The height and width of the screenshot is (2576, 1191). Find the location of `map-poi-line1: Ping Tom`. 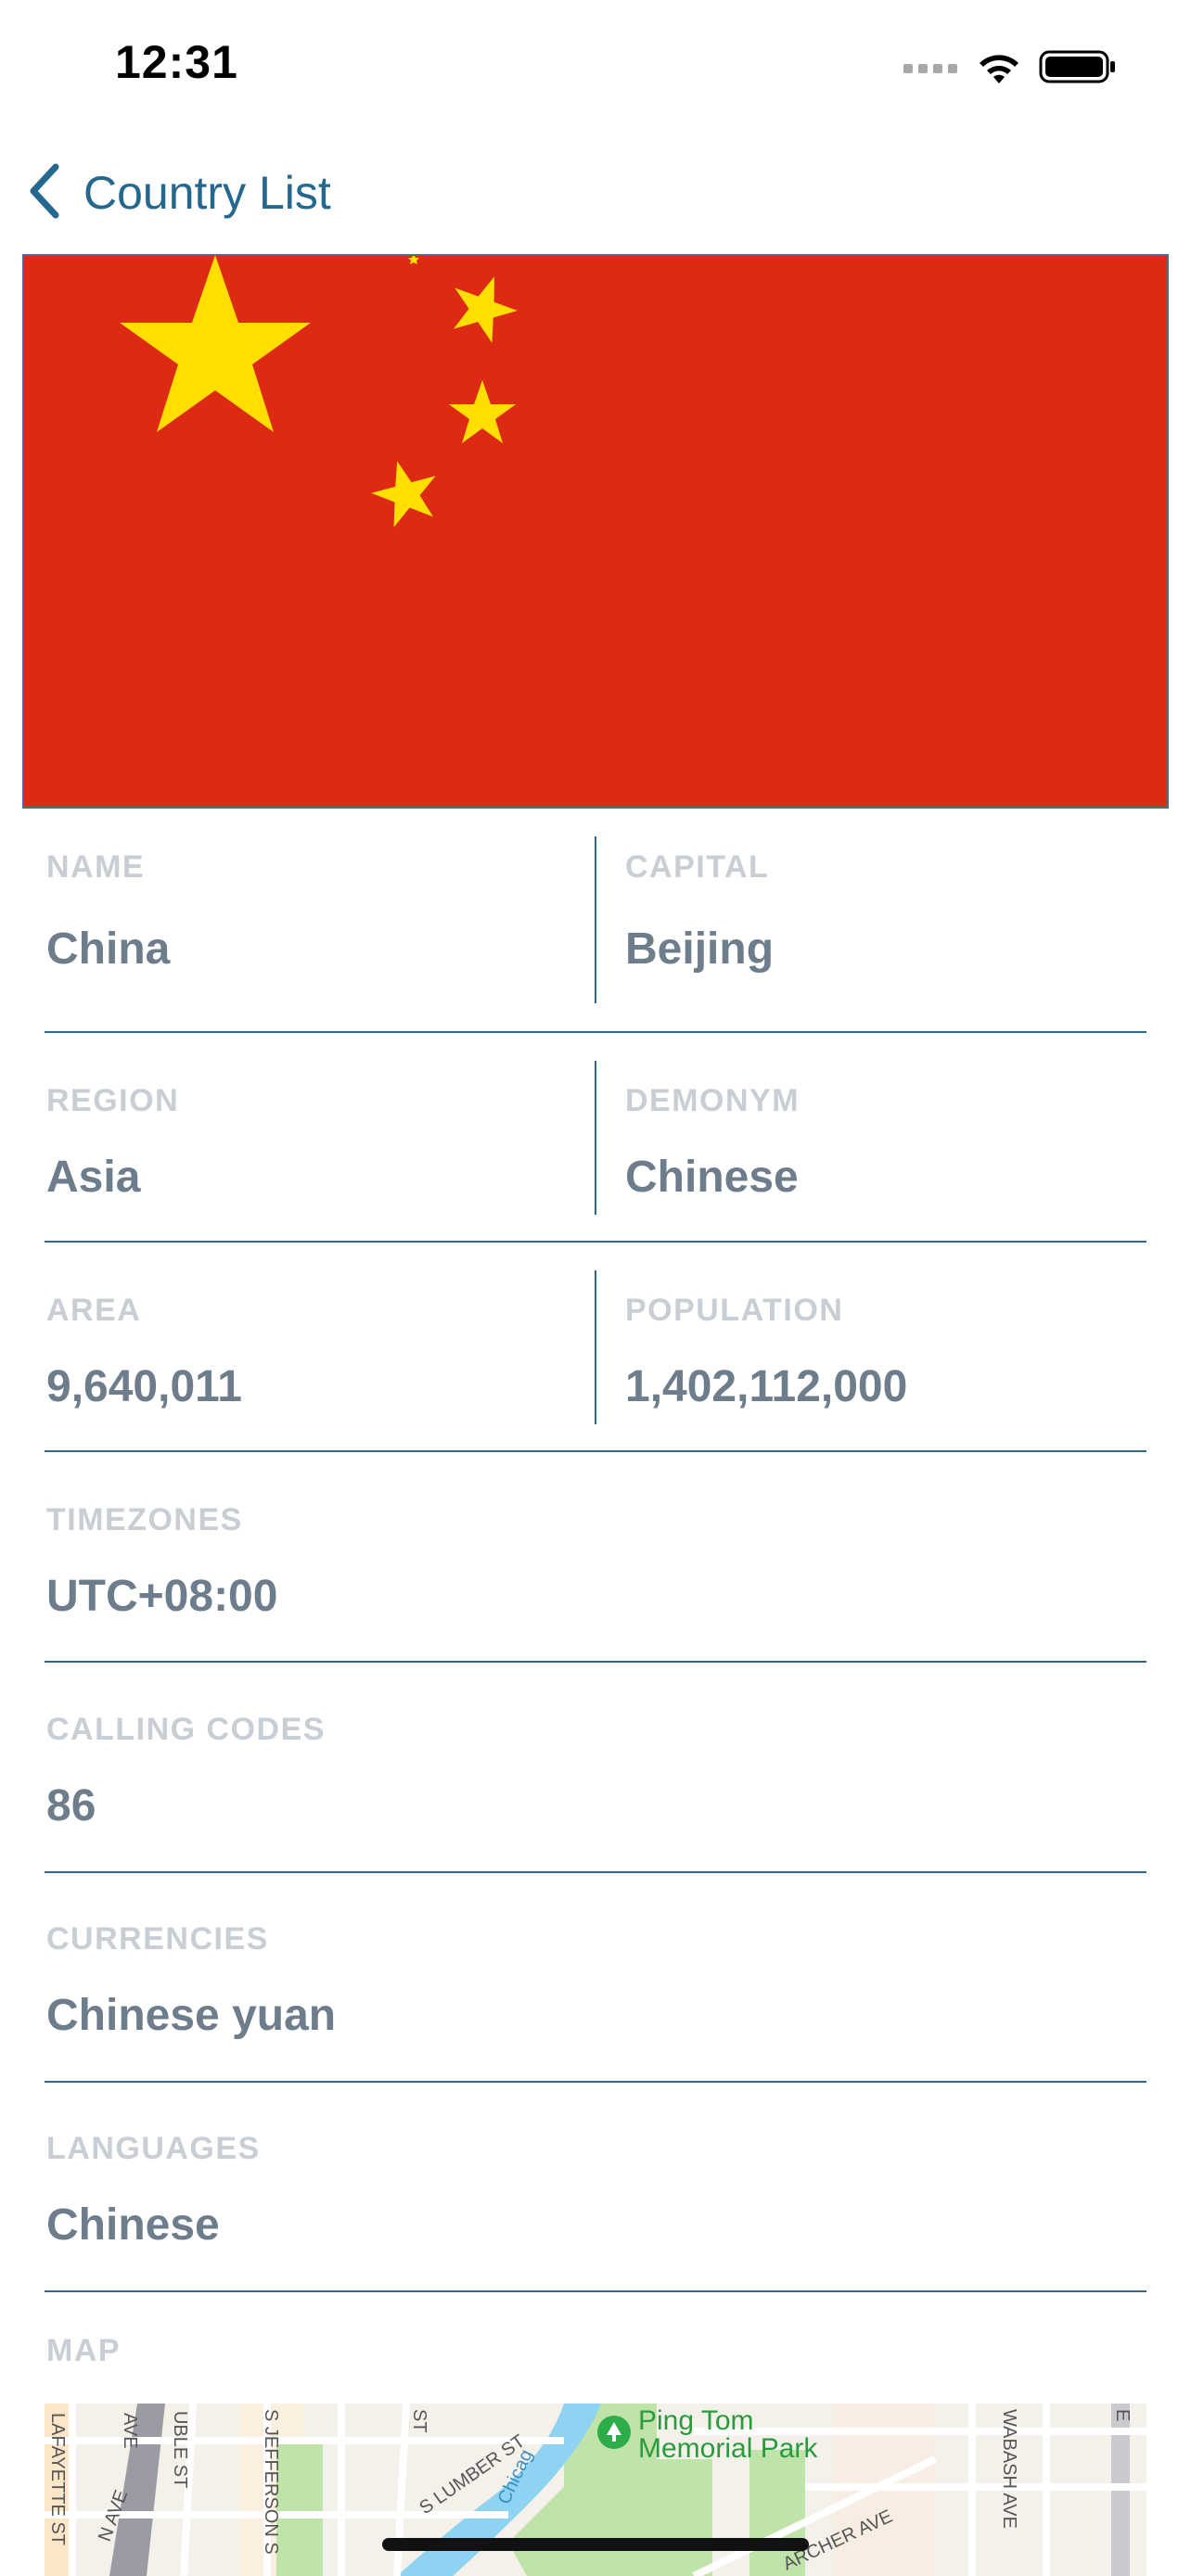

map-poi-line1: Ping Tom is located at coordinates (696, 2420).